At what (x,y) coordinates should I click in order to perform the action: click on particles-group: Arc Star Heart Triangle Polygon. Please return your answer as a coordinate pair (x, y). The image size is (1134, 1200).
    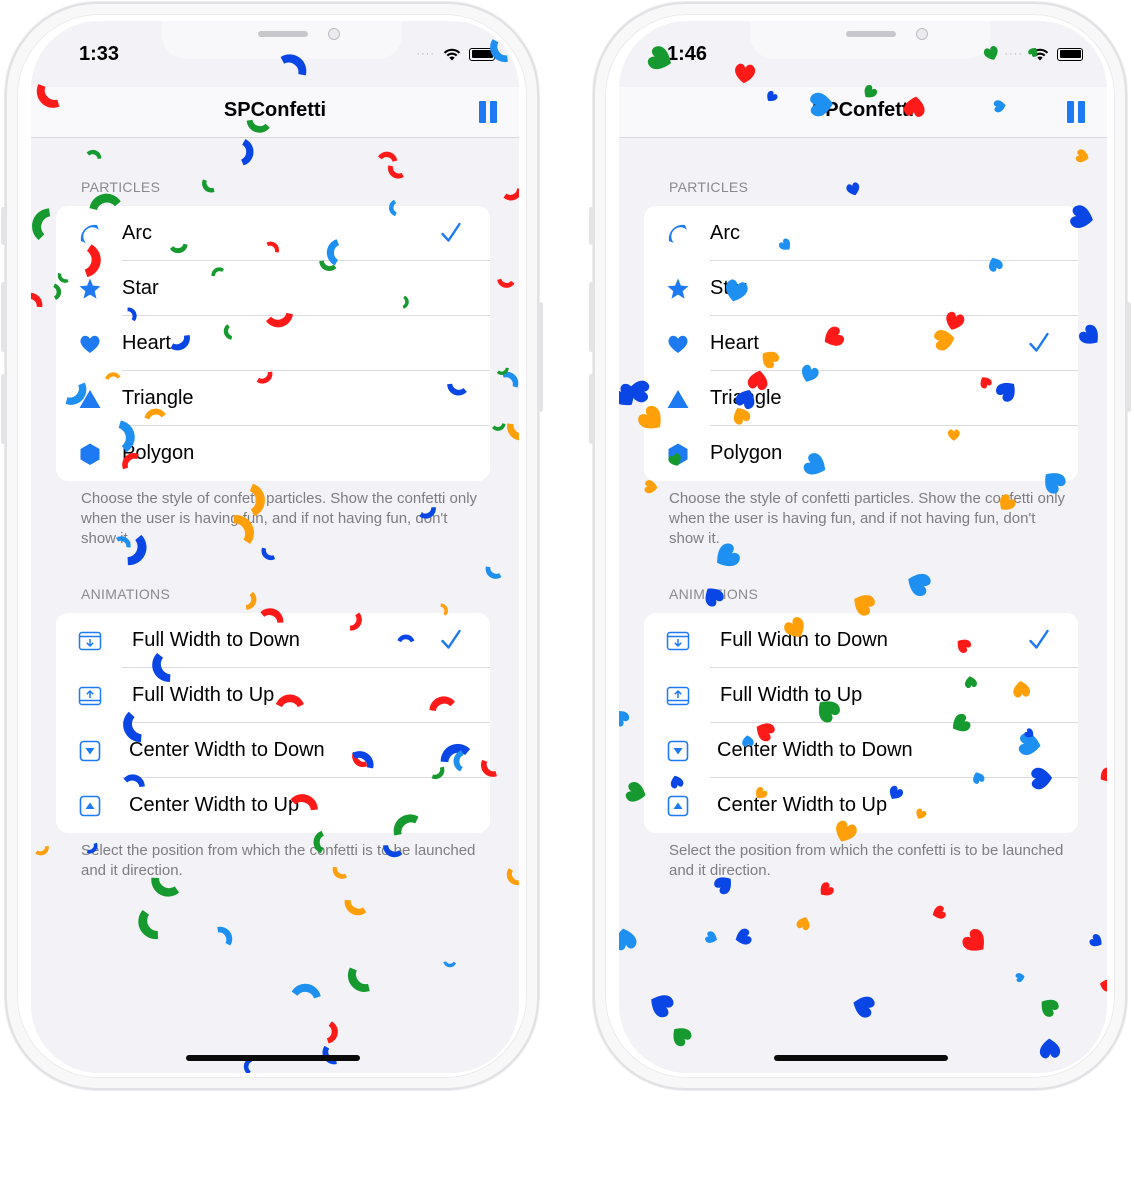
    Looking at the image, I should click on (273, 343).